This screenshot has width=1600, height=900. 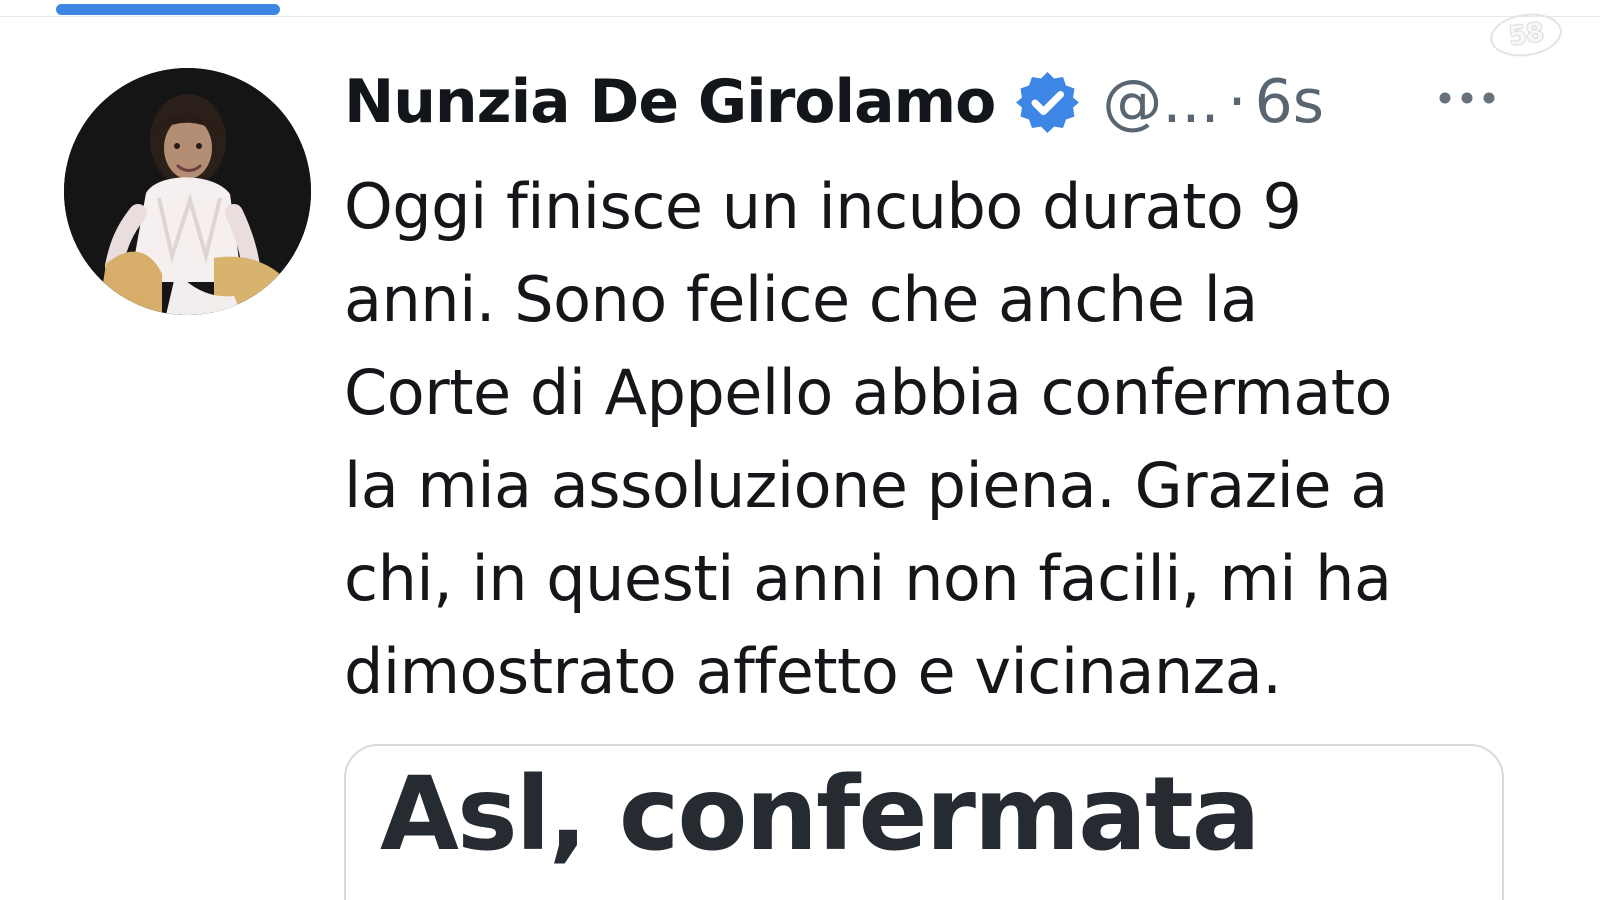 I want to click on verified-badge-icon, so click(x=1047, y=102).